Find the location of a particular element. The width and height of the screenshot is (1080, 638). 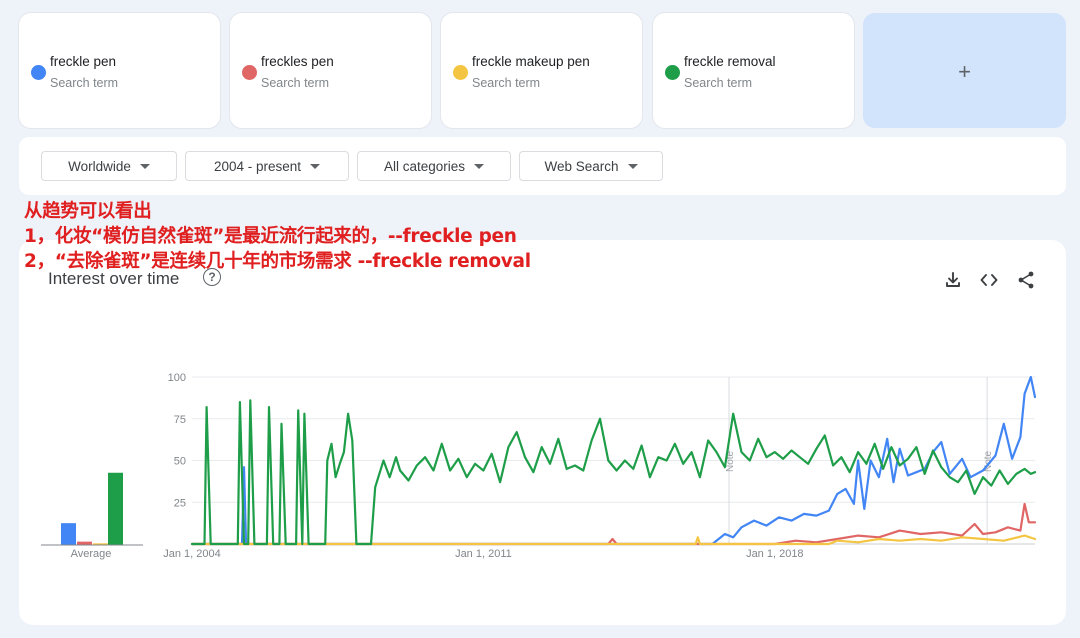

annotation-line-1: 从趋势可以看出 is located at coordinates (88, 211).